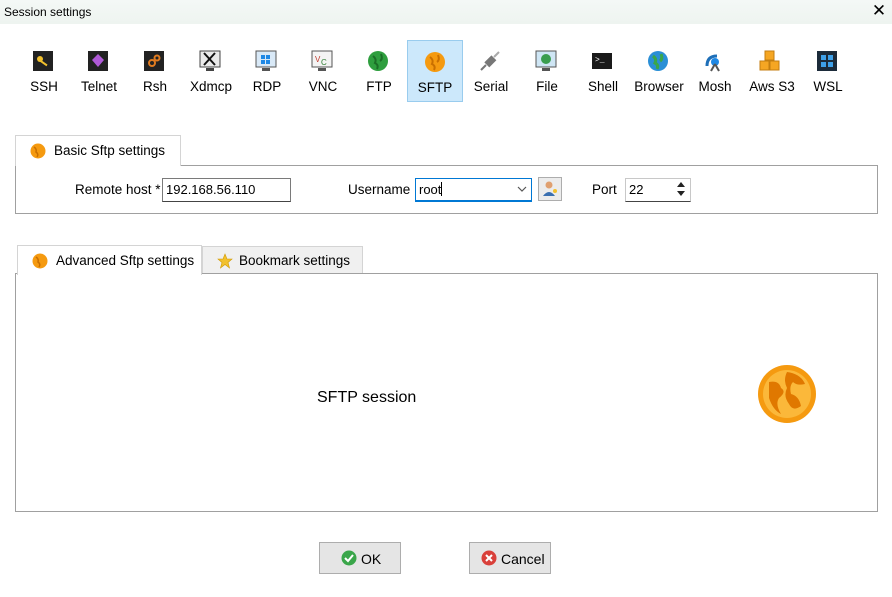 The width and height of the screenshot is (892, 597). Describe the element at coordinates (43, 61) in the screenshot. I see `key-icon` at that location.